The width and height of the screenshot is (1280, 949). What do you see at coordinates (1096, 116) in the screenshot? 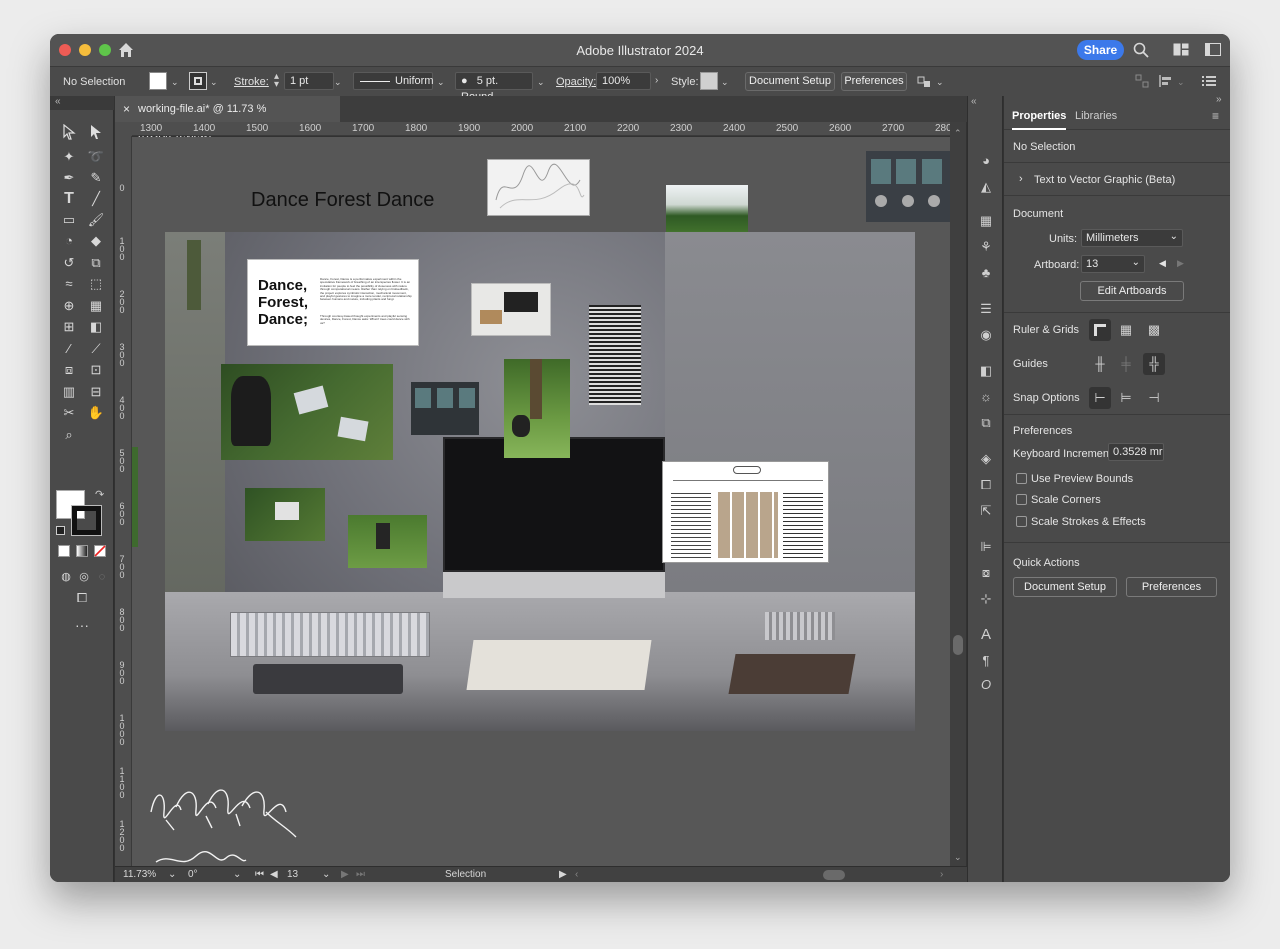
I see `tab-libraries: Libraries` at bounding box center [1096, 116].